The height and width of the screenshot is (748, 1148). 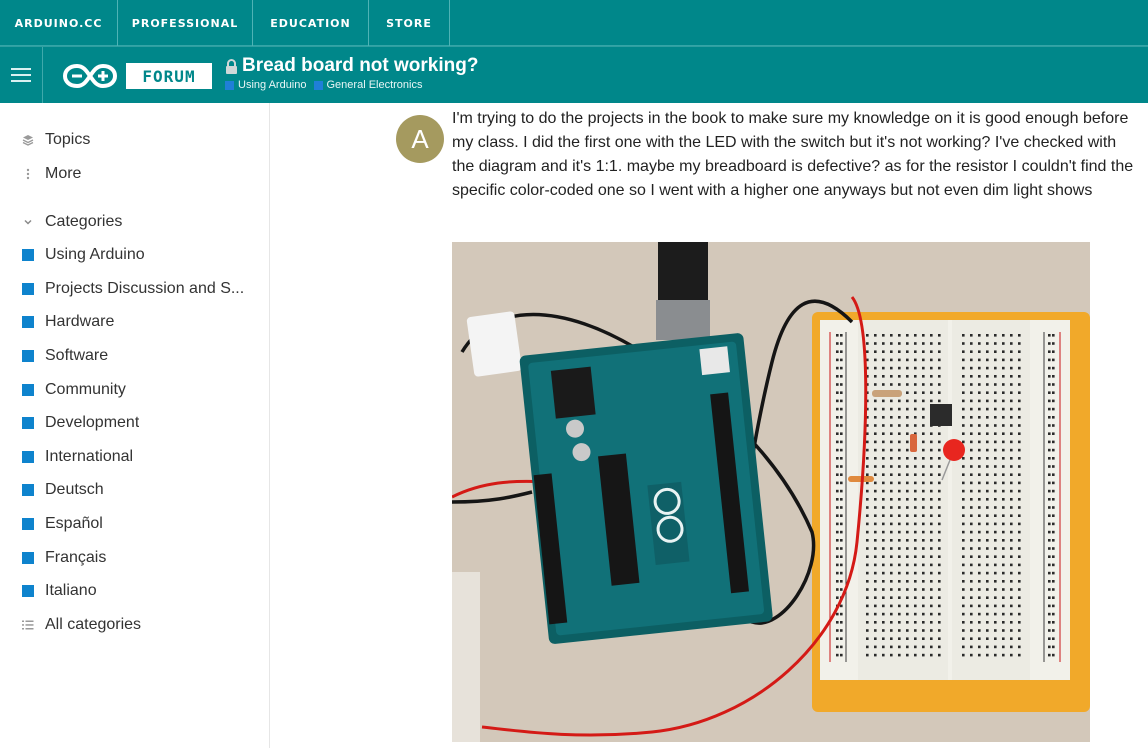 What do you see at coordinates (420, 139) in the screenshot?
I see `avatar: A` at bounding box center [420, 139].